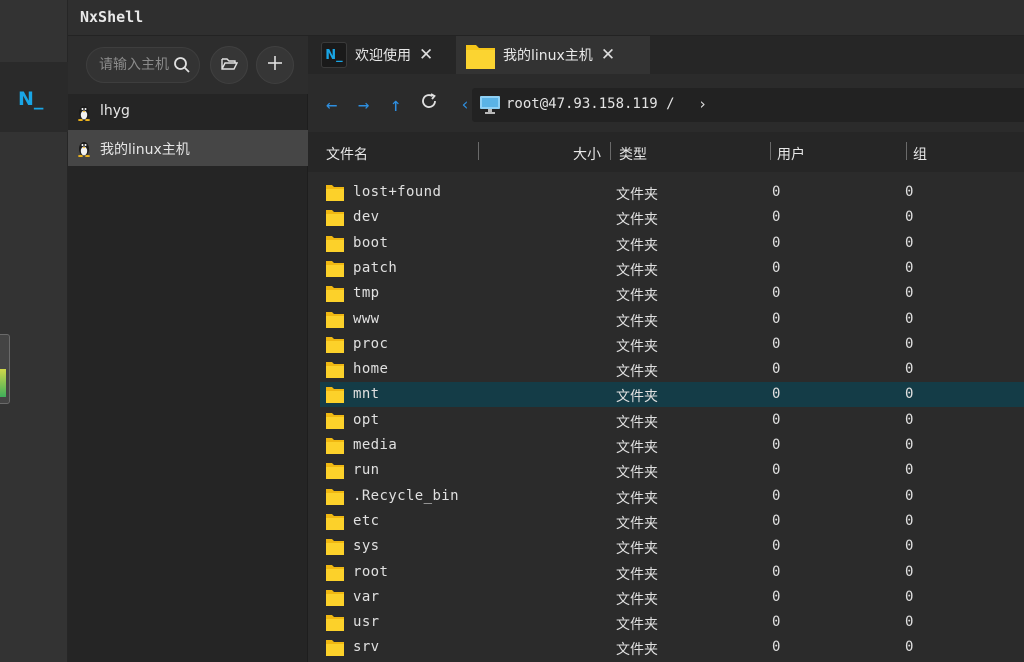  I want to click on path-bar: root@47.93.158.119 / ›, so click(748, 105).